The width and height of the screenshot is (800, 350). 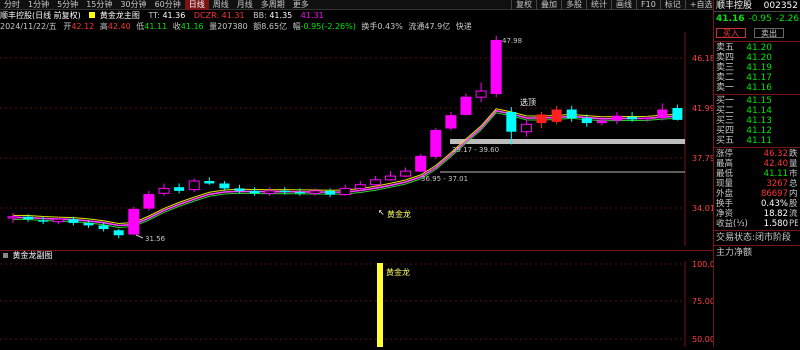 I want to click on multi-stock-button: 多股, so click(x=573, y=5).